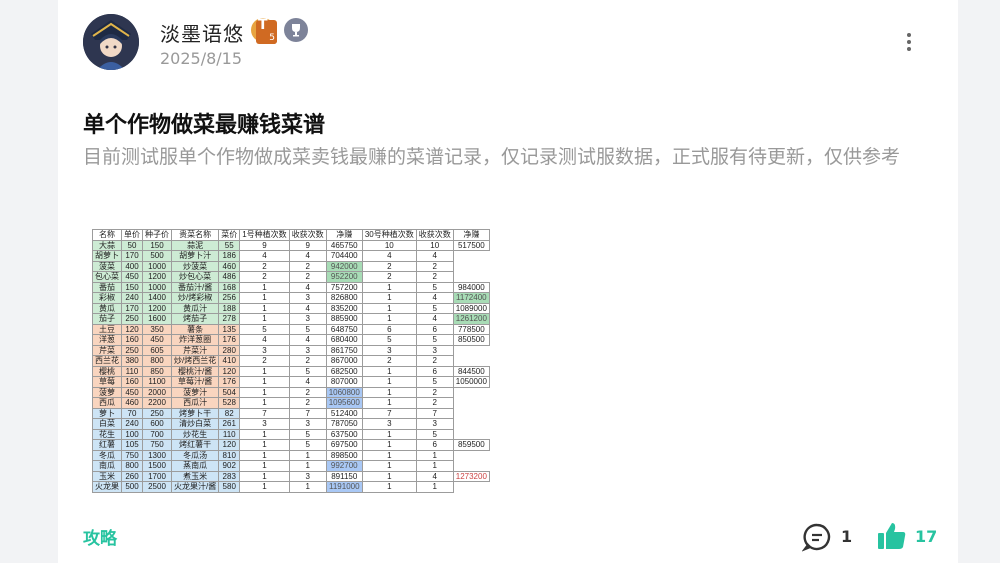  What do you see at coordinates (471, 245) in the screenshot?
I see `table-cell: 517500` at bounding box center [471, 245].